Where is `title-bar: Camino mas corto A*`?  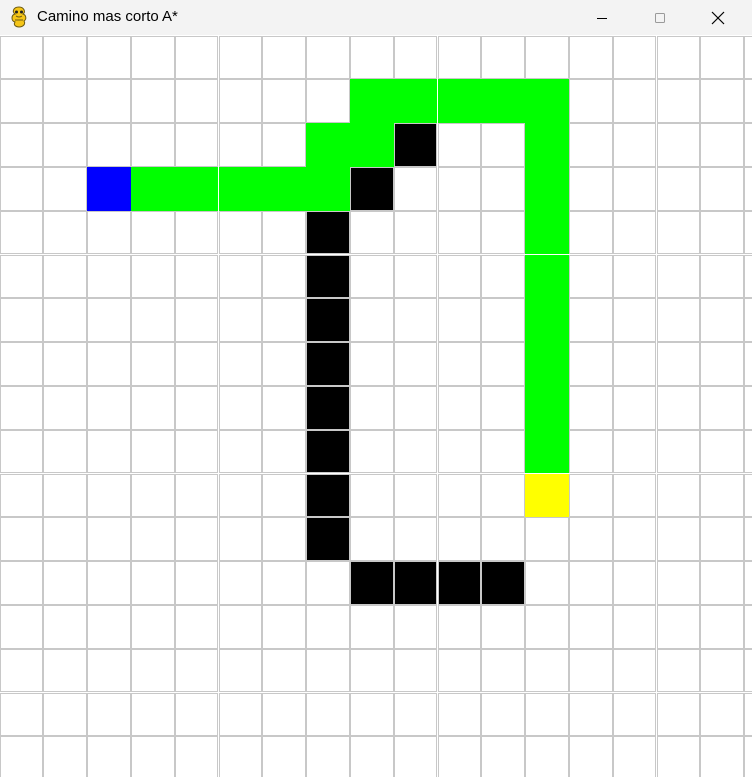
title-bar: Camino mas corto A* is located at coordinates (376, 17).